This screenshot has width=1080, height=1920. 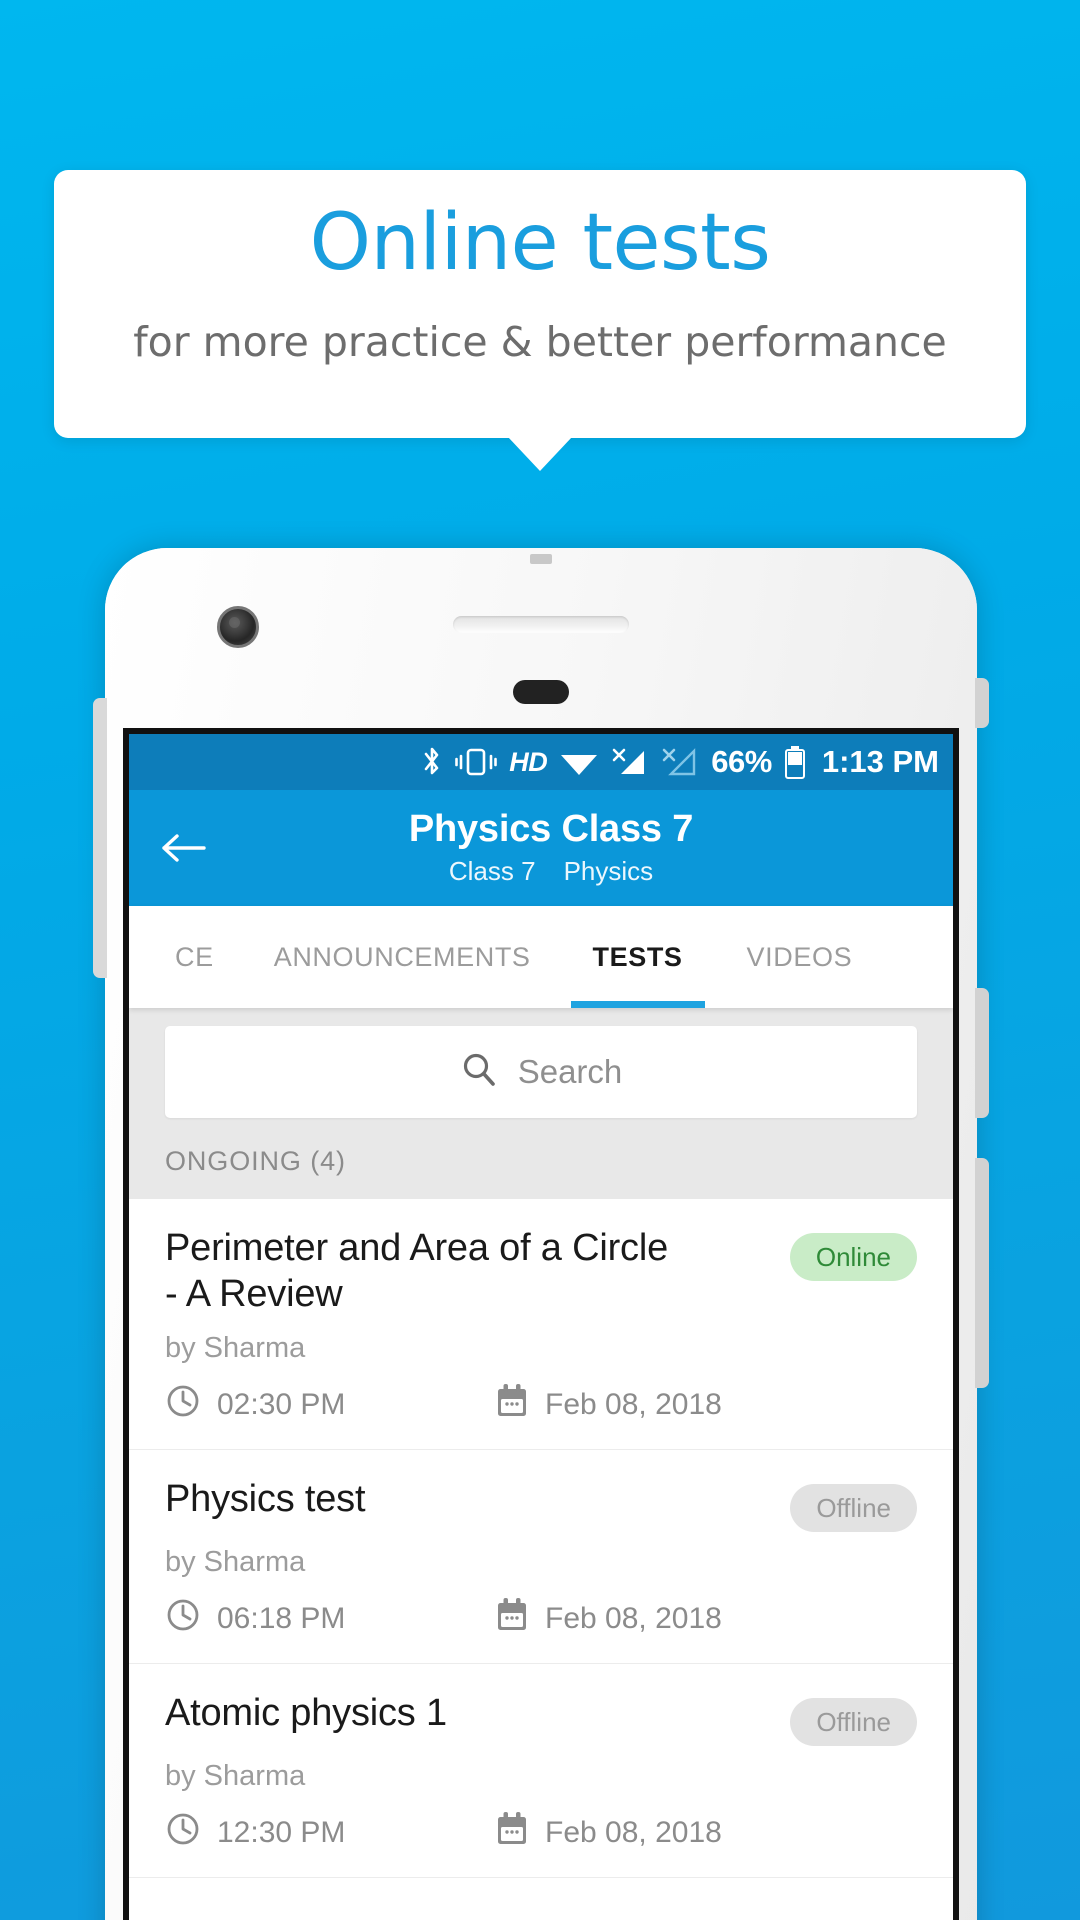 I want to click on earpiece-speaker, so click(x=541, y=624).